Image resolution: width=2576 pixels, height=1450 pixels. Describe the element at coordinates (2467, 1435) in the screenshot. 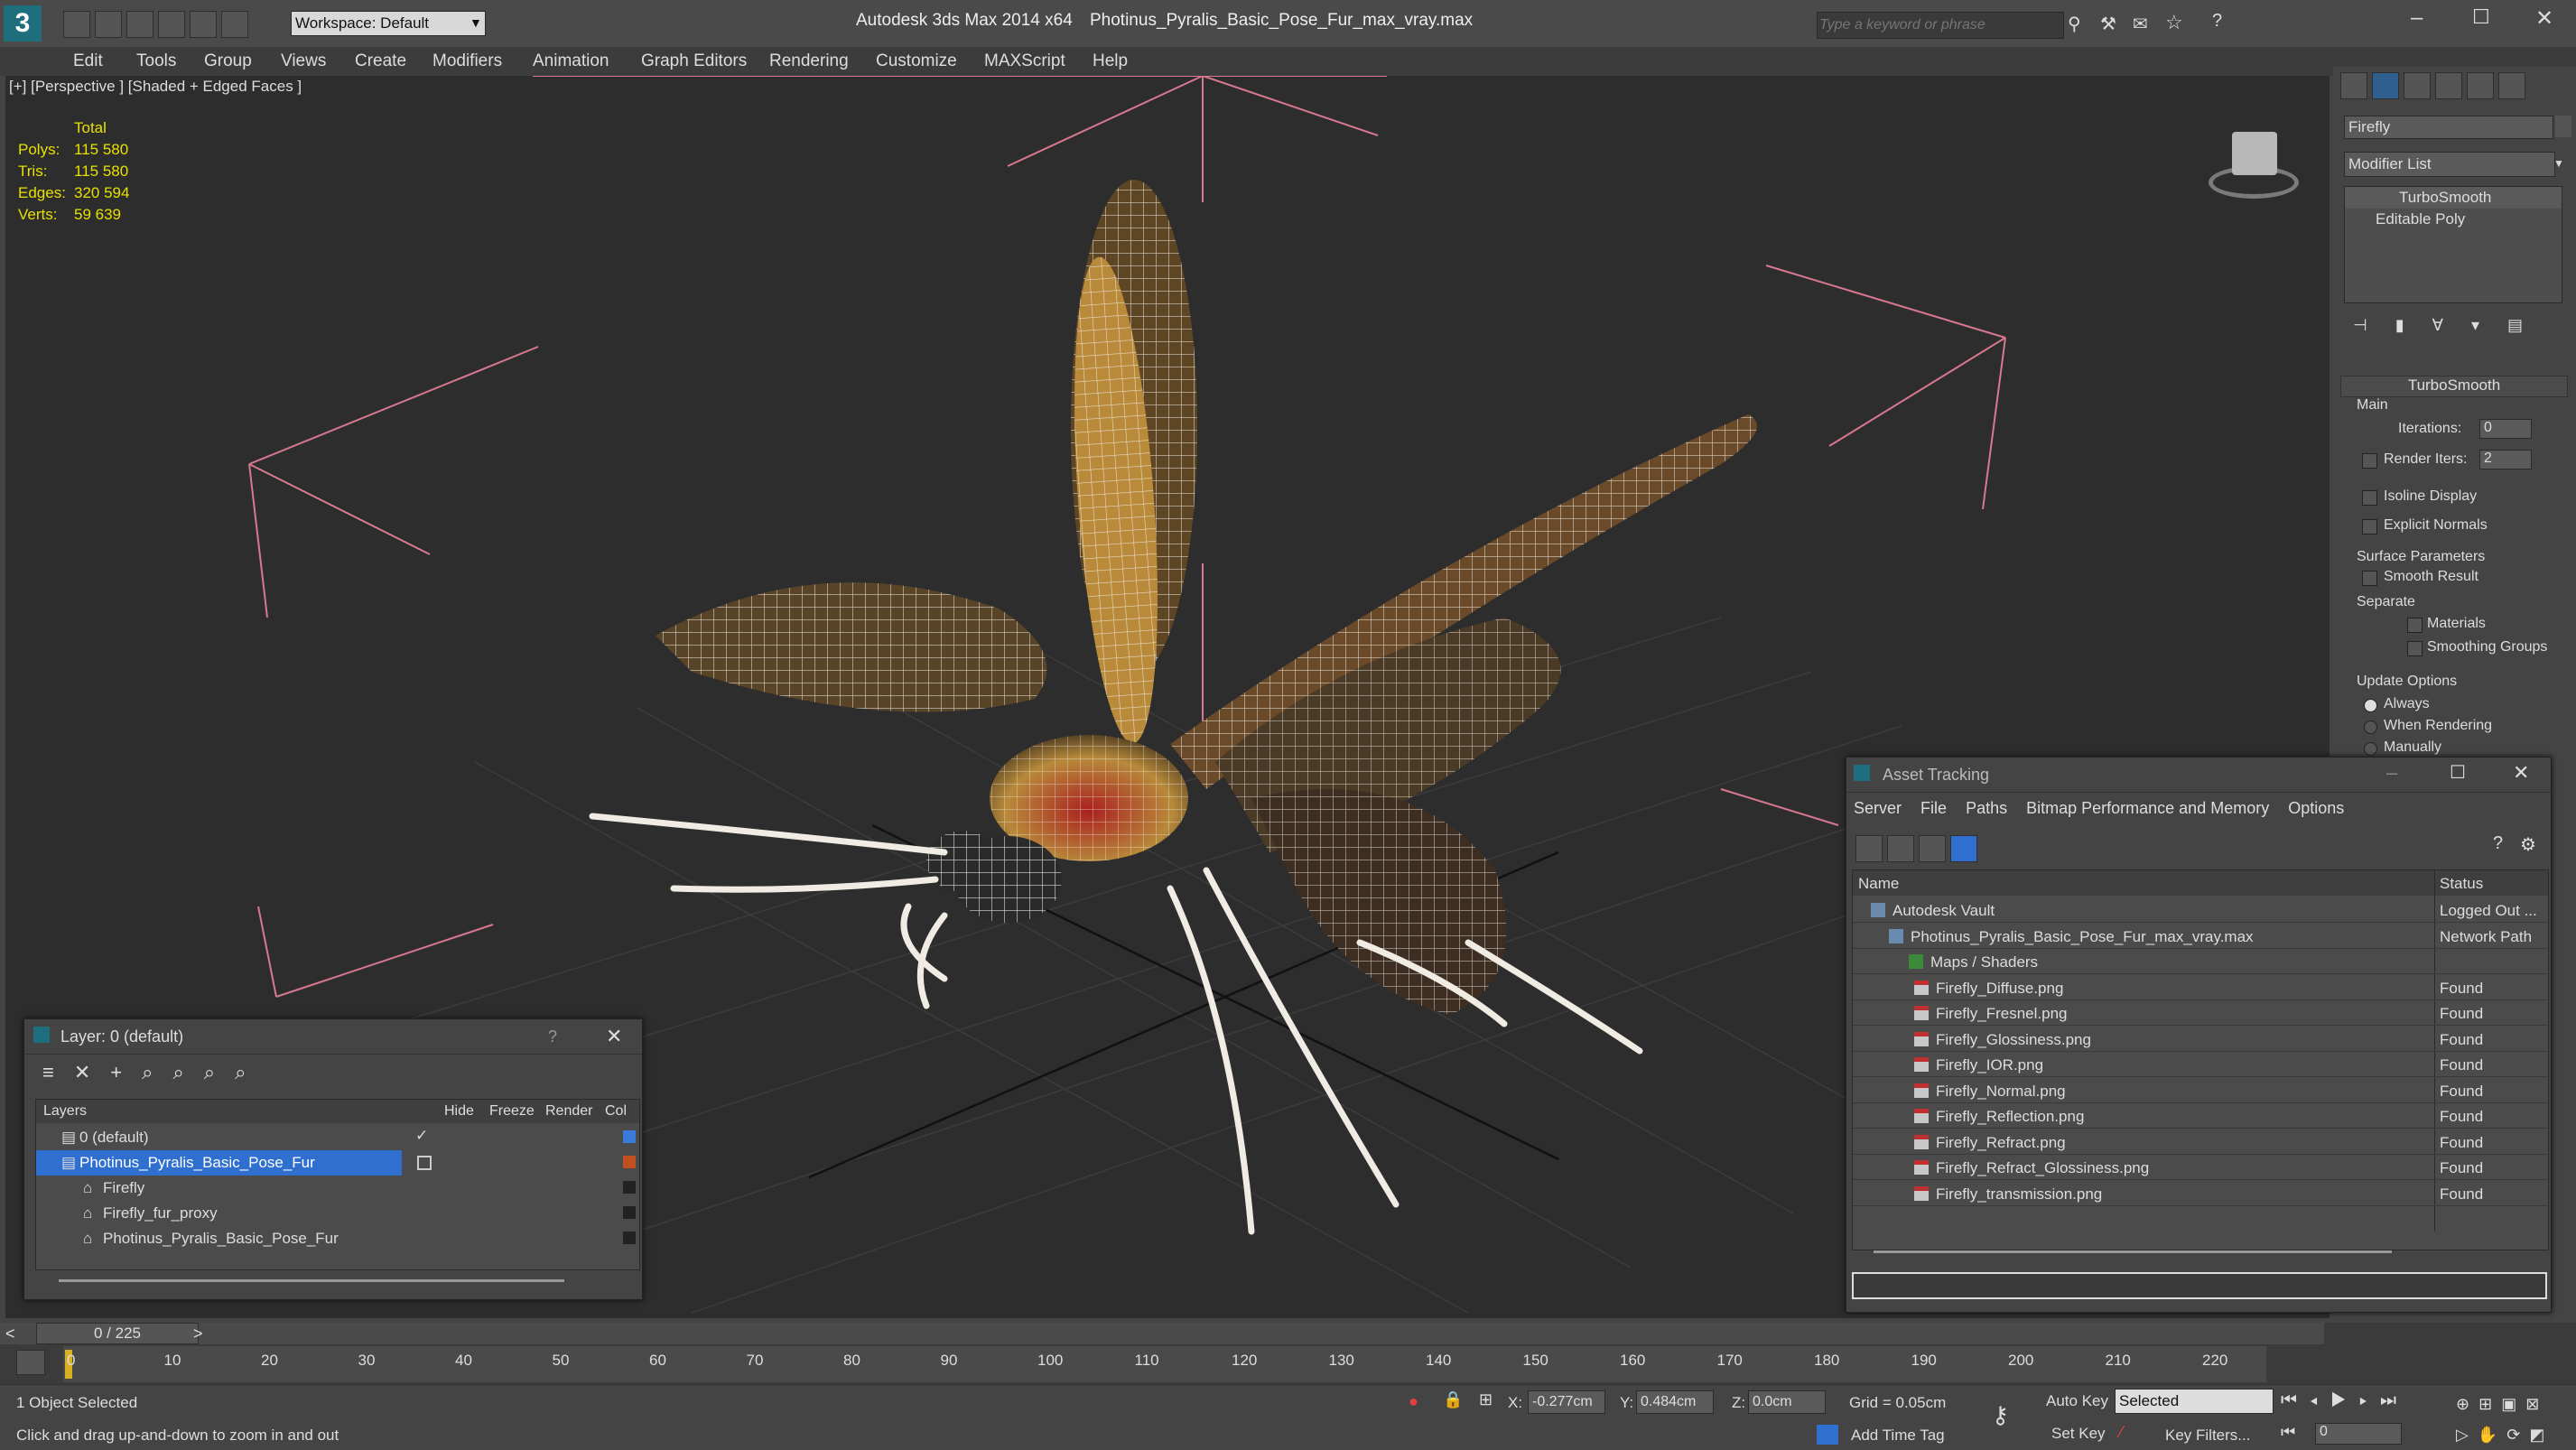

I see `field-of-view-icon: ▷` at that location.